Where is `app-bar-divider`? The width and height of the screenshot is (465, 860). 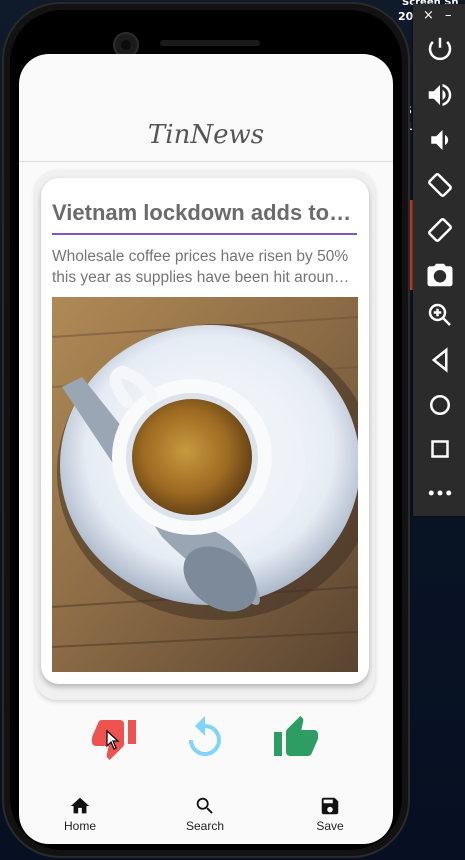 app-bar-divider is located at coordinates (206, 161).